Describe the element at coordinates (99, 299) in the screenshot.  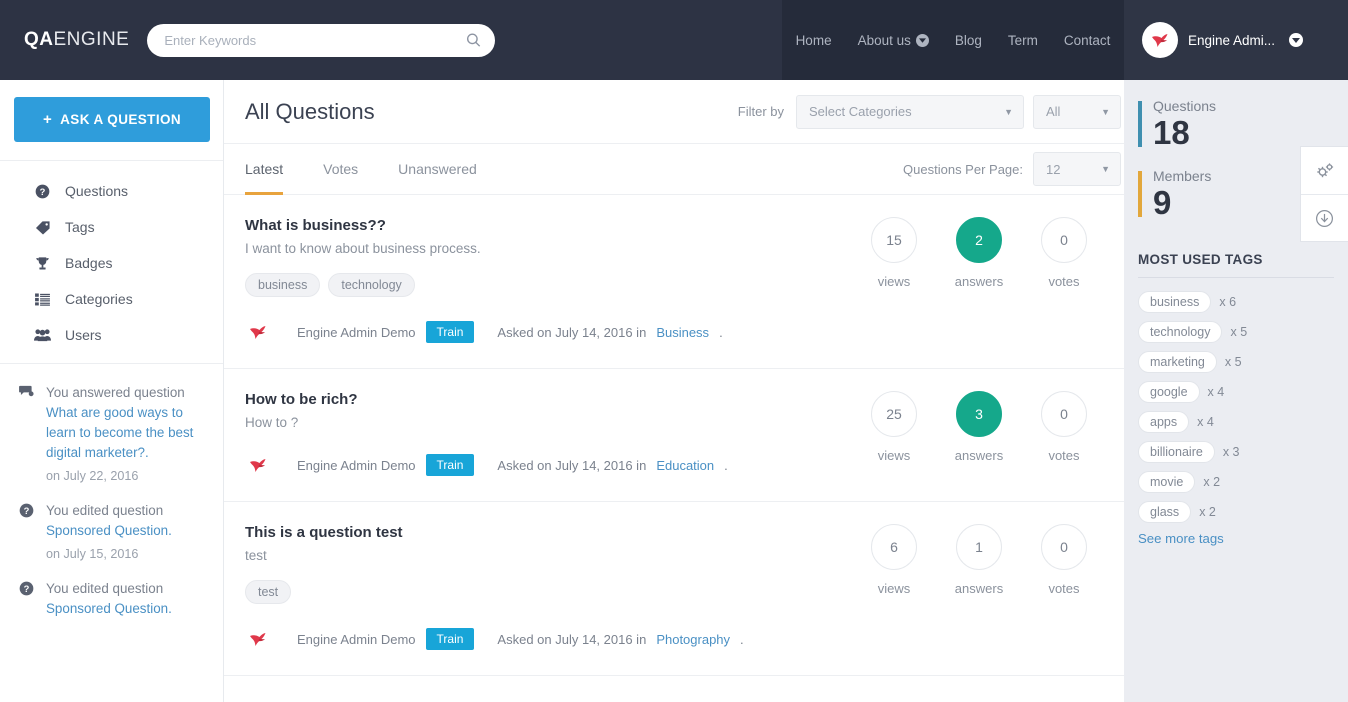
I see `sidebar-item-label: Categories` at that location.